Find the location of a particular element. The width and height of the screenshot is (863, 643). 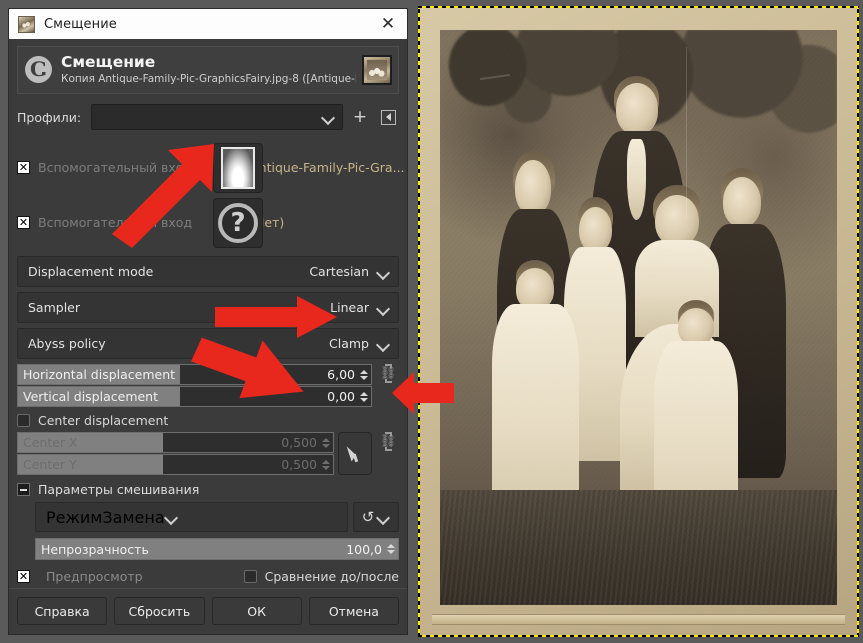

aux-input-thumbnail is located at coordinates (238, 168).